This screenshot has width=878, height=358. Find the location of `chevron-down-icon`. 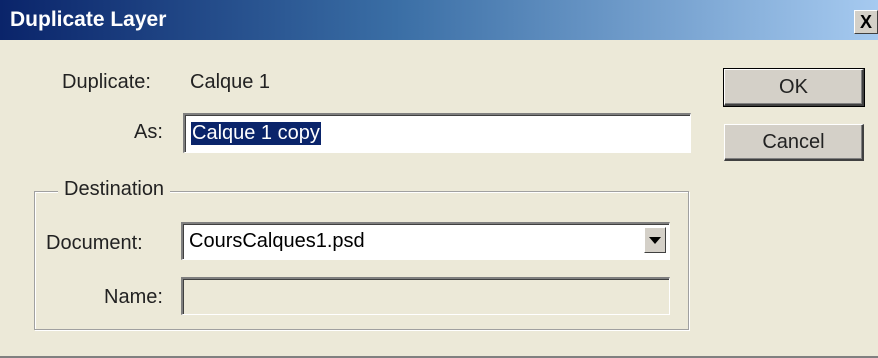

chevron-down-icon is located at coordinates (655, 240).